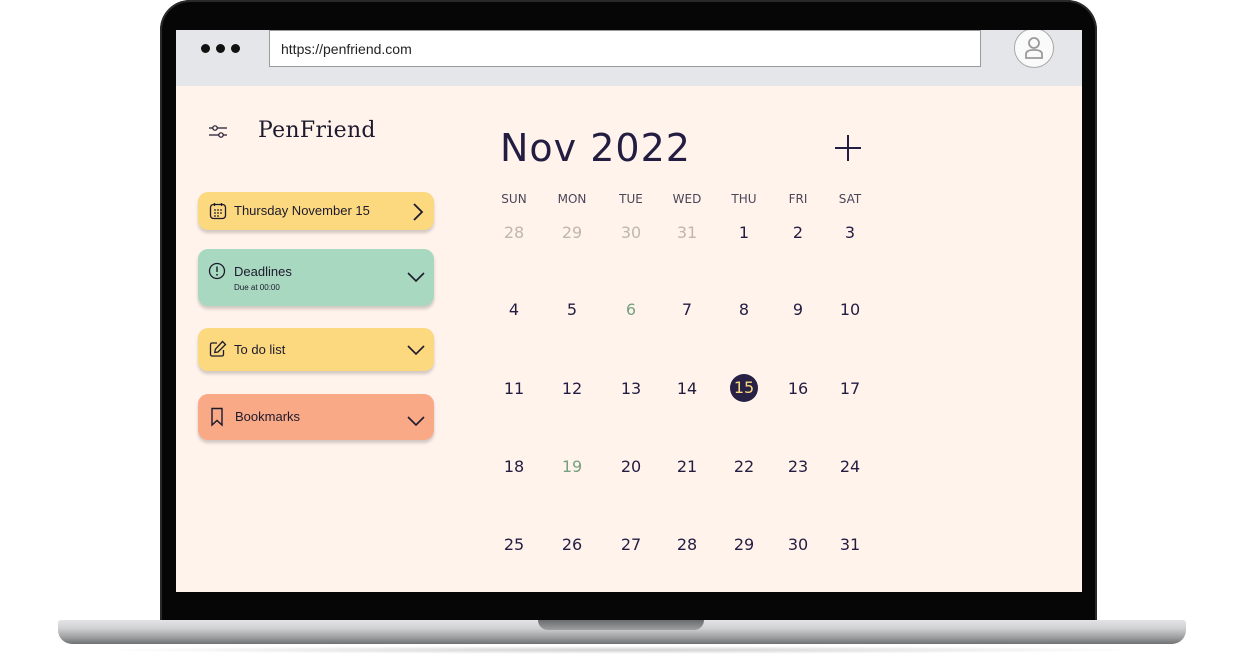 The width and height of the screenshot is (1240, 664). What do you see at coordinates (622, 650) in the screenshot?
I see `laptop-shadow` at bounding box center [622, 650].